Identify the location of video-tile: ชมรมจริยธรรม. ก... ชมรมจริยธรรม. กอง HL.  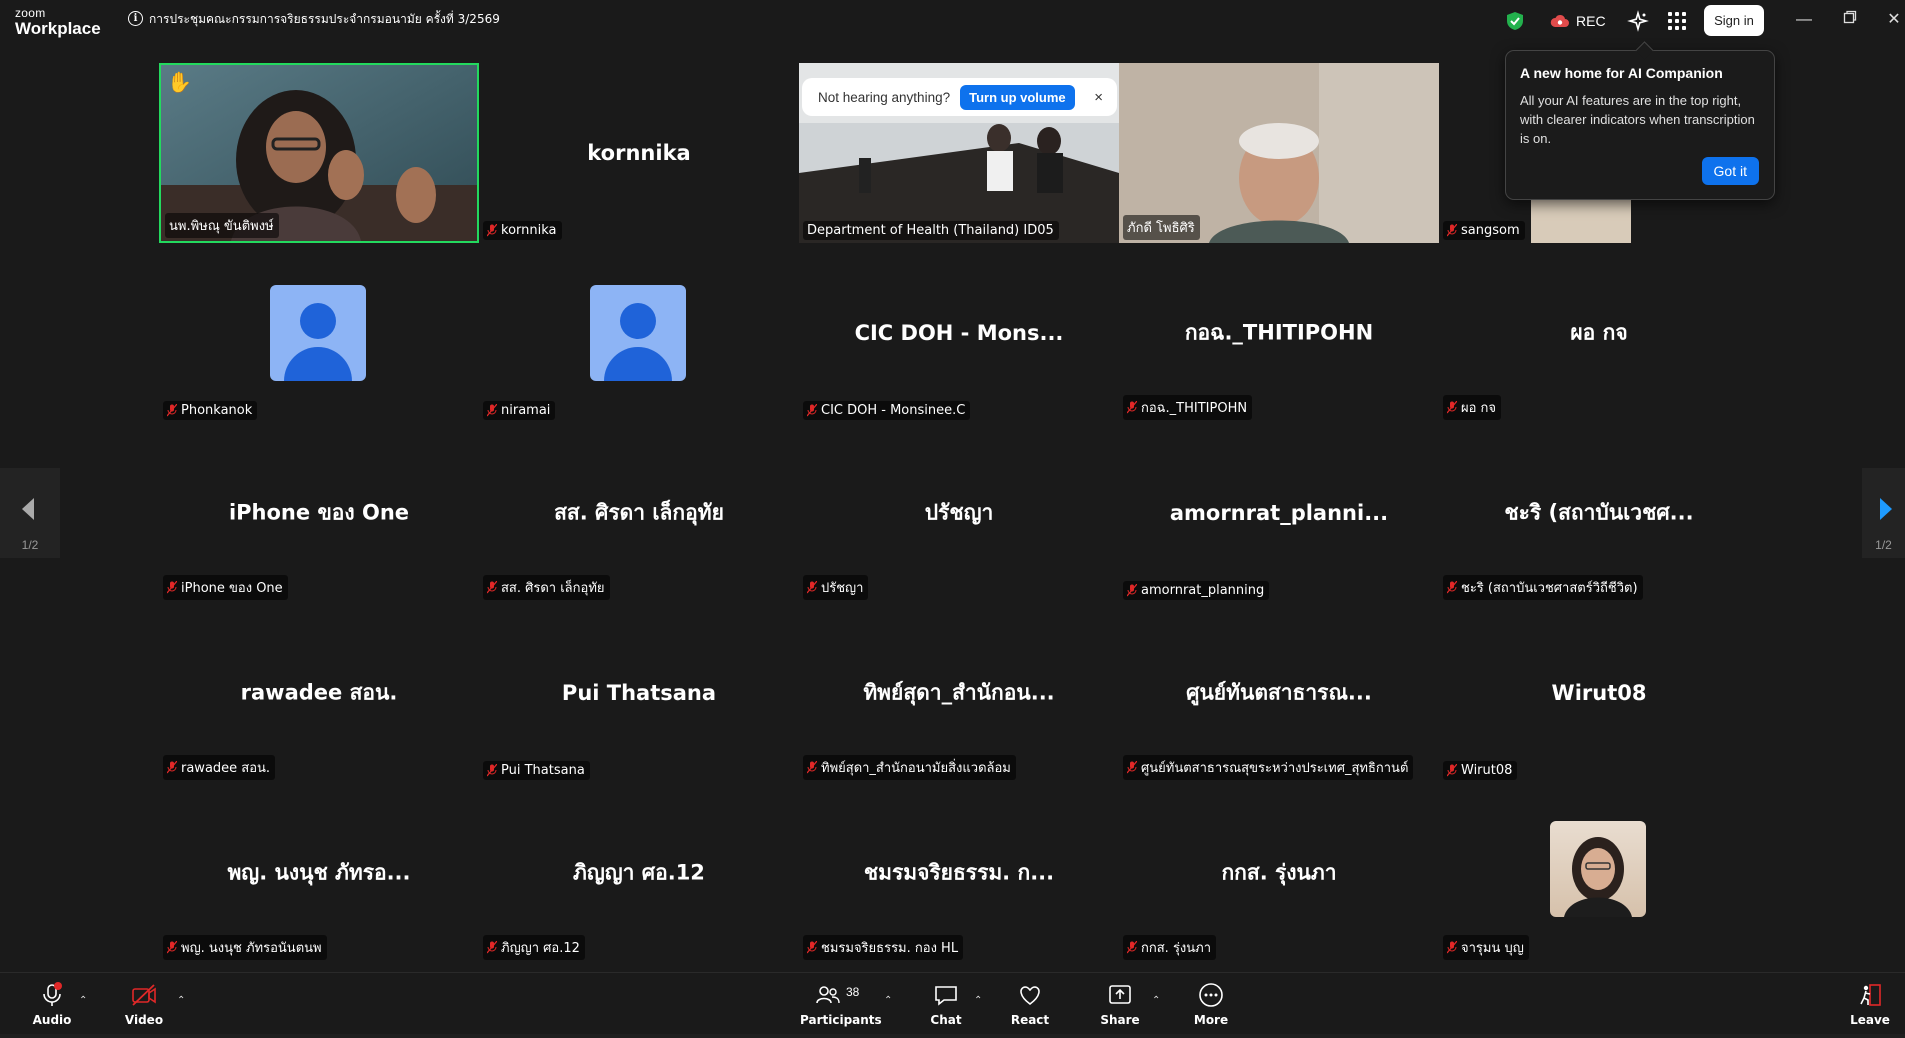
(959, 873).